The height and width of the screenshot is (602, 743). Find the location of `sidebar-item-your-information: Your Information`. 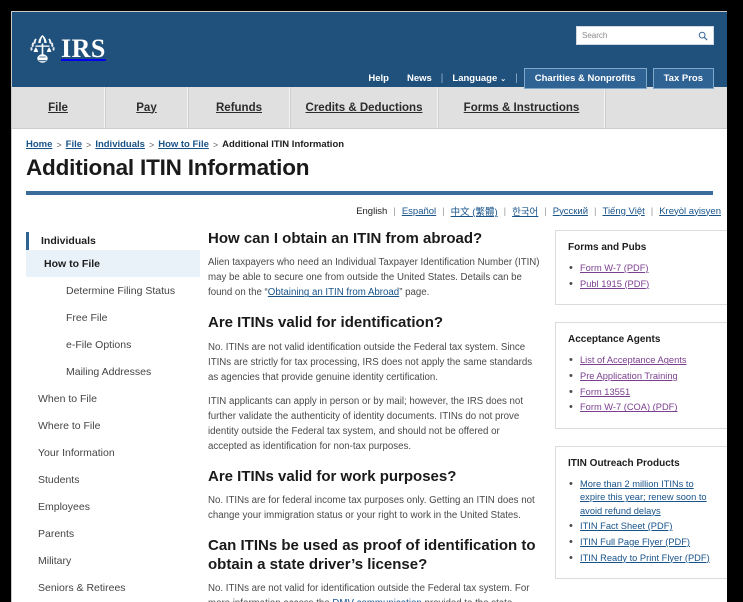

sidebar-item-your-information: Your Information is located at coordinates (113, 452).